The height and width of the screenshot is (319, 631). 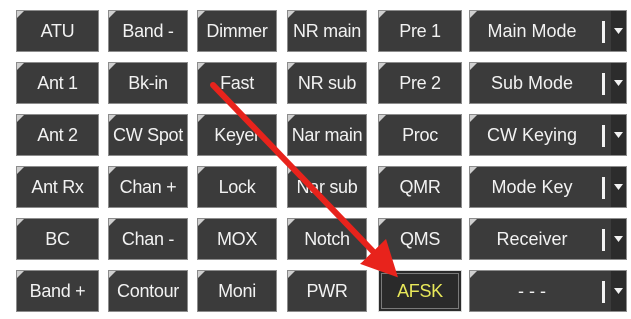 I want to click on main-mode-dropdown: Main Mode, so click(x=548, y=31).